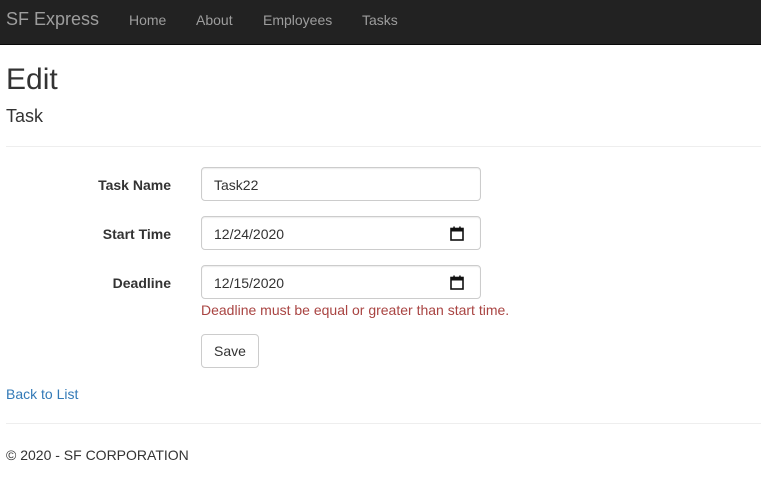 The image size is (761, 483). I want to click on top-navbar: SF Express Home About Employees Tasks, so click(380, 22).